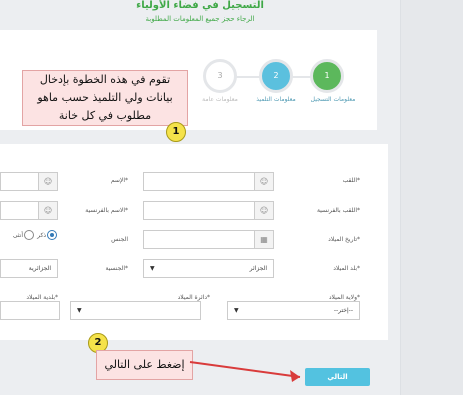 This screenshot has width=463, height=395. Describe the element at coordinates (337, 377) in the screenshot. I see `next-button: التالي` at that location.